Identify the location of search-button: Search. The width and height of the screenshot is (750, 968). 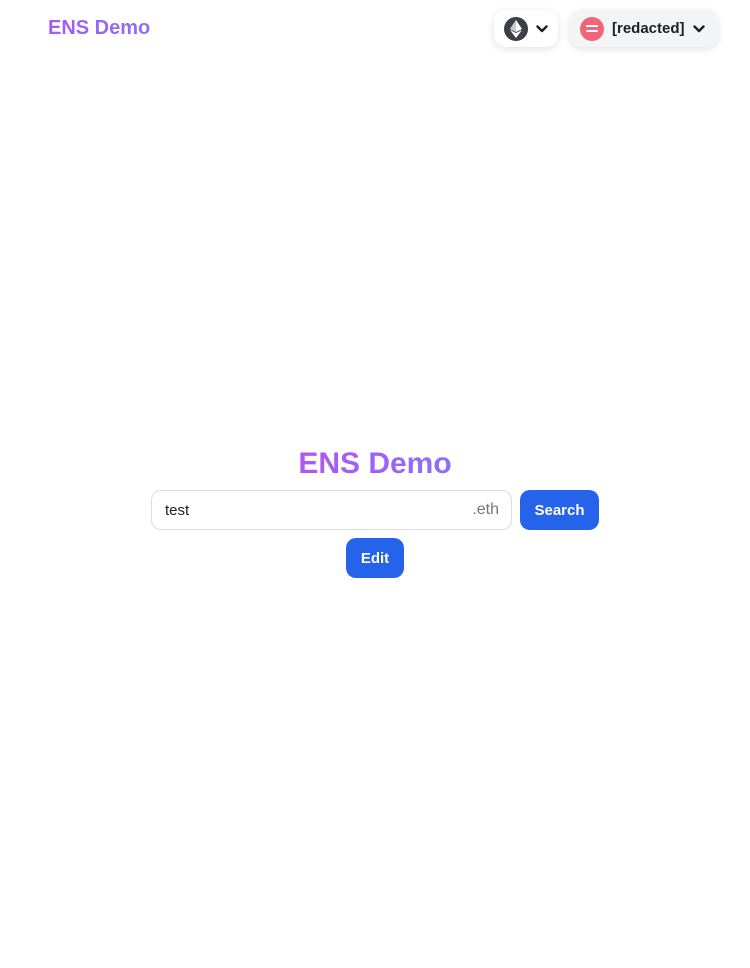
(559, 510).